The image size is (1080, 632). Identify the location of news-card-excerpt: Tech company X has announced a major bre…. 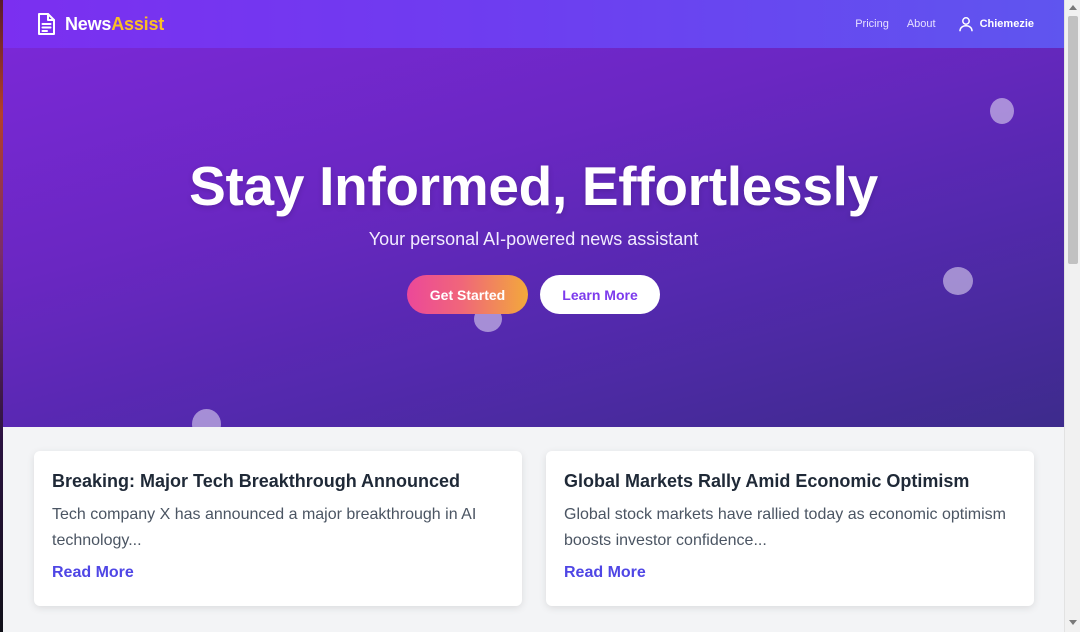
(264, 527).